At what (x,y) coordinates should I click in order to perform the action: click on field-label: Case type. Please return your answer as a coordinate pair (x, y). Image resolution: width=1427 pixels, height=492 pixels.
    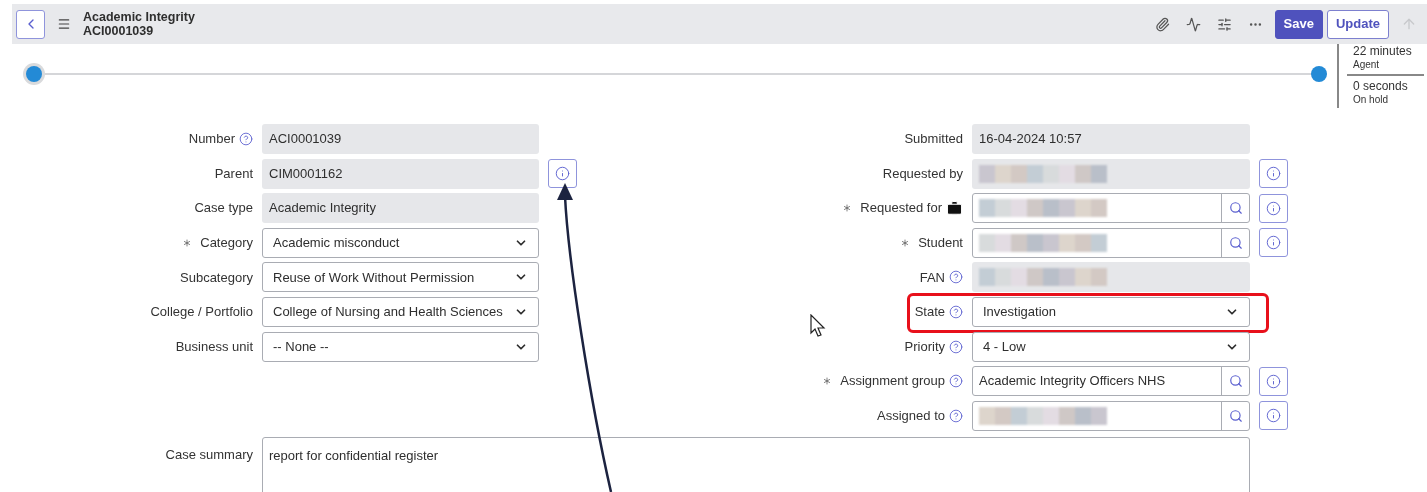
    Looking at the image, I should click on (223, 208).